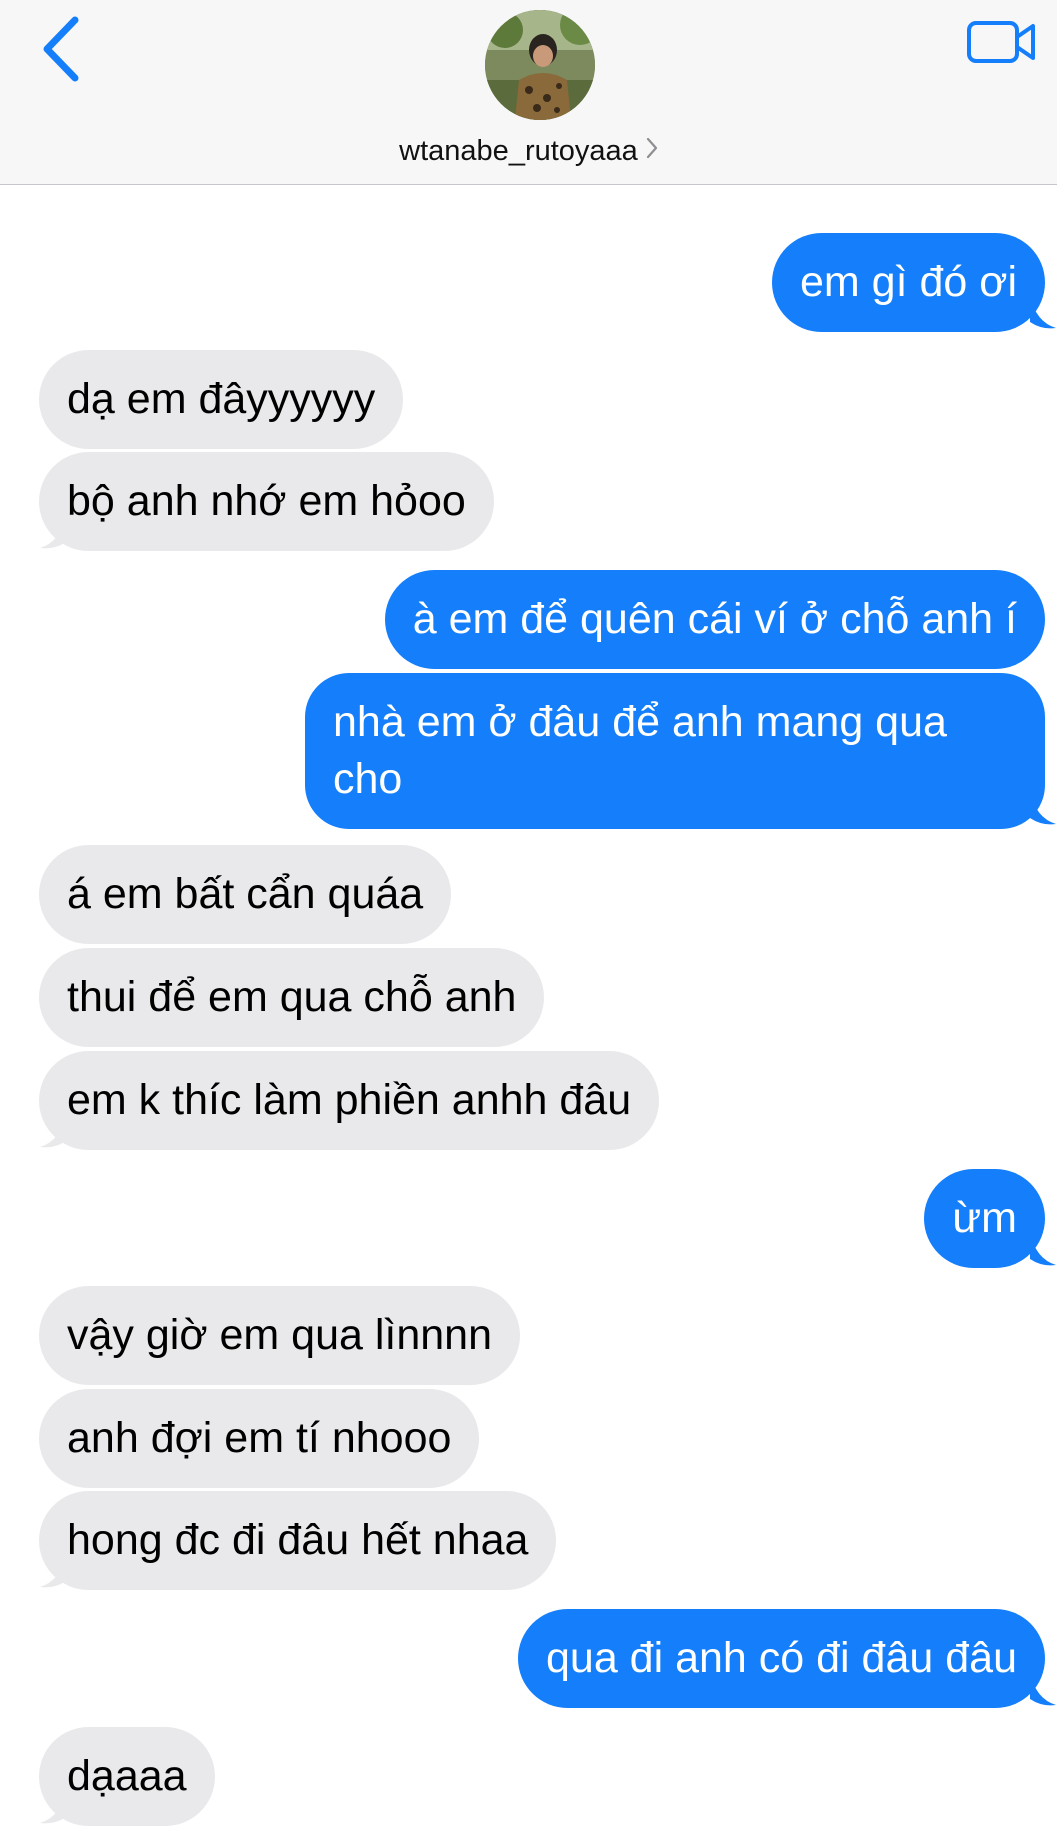  Describe the element at coordinates (518, 151) in the screenshot. I see `contact-name: wtanabe_rutoyaaa` at that location.